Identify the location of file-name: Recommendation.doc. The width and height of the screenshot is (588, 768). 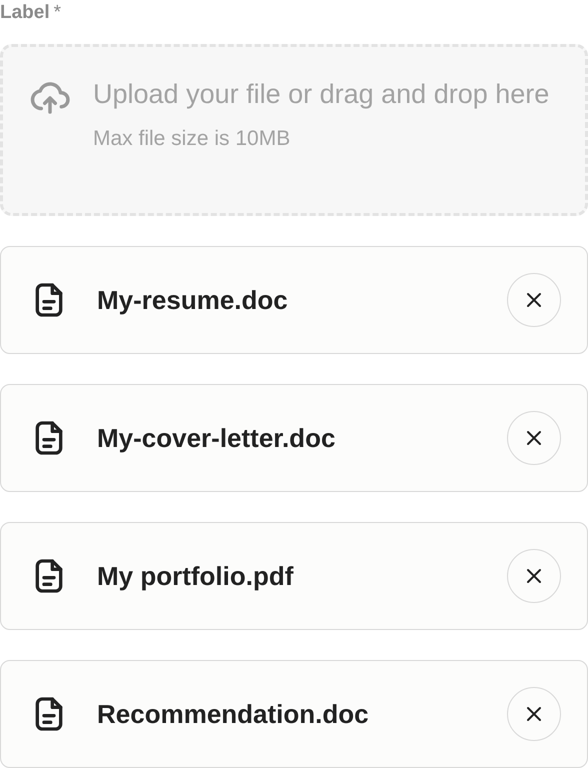
(233, 714).